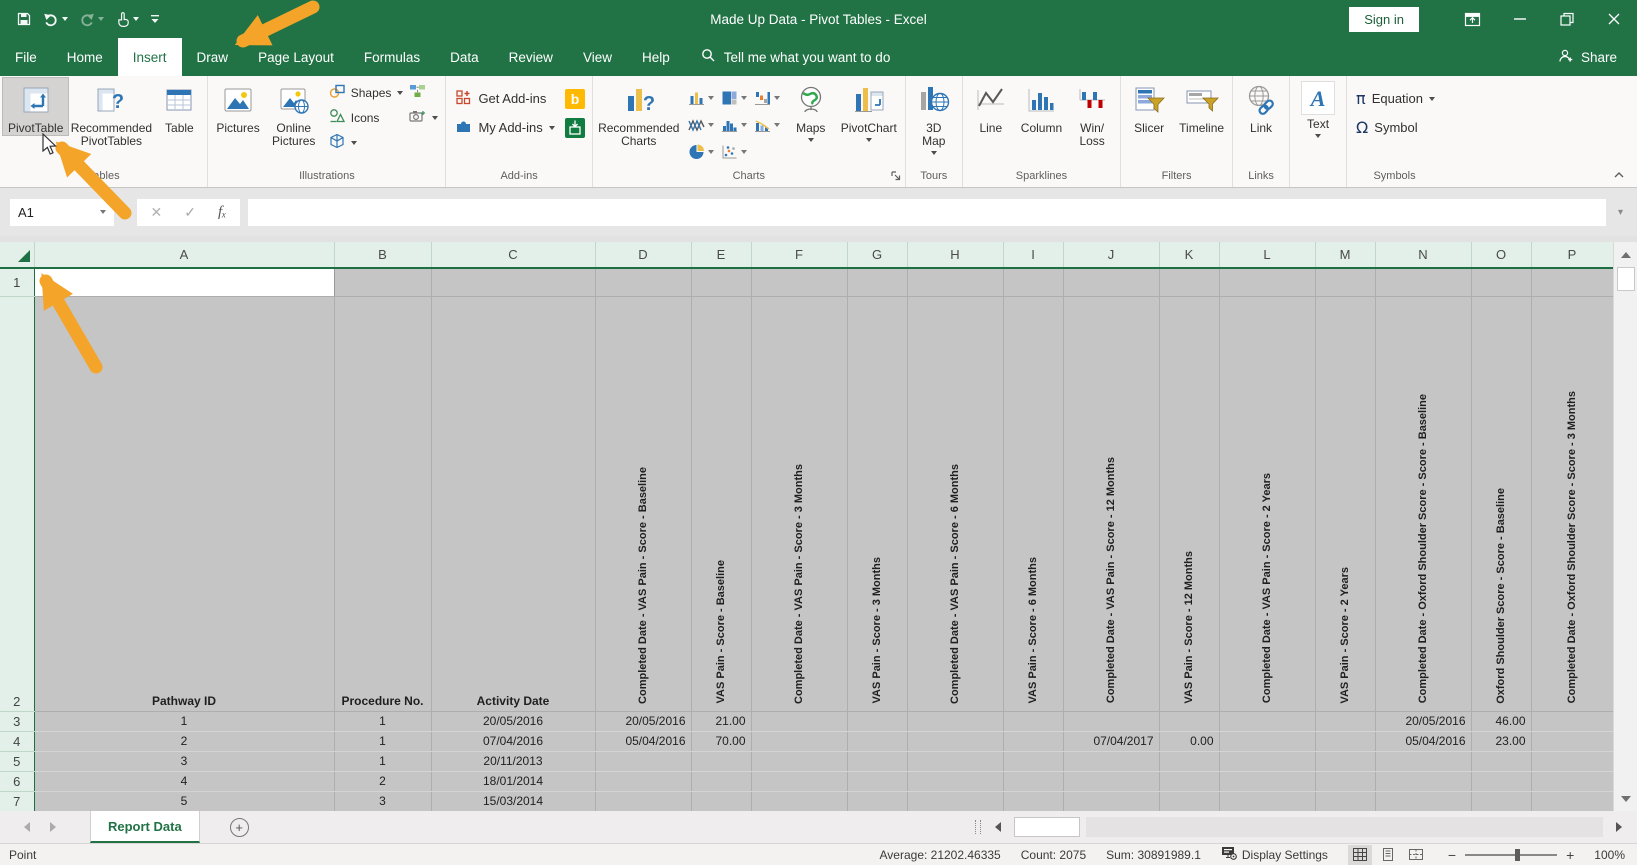 This screenshot has height=865, width=1637. Describe the element at coordinates (24, 19) in the screenshot. I see `save-icon` at that location.